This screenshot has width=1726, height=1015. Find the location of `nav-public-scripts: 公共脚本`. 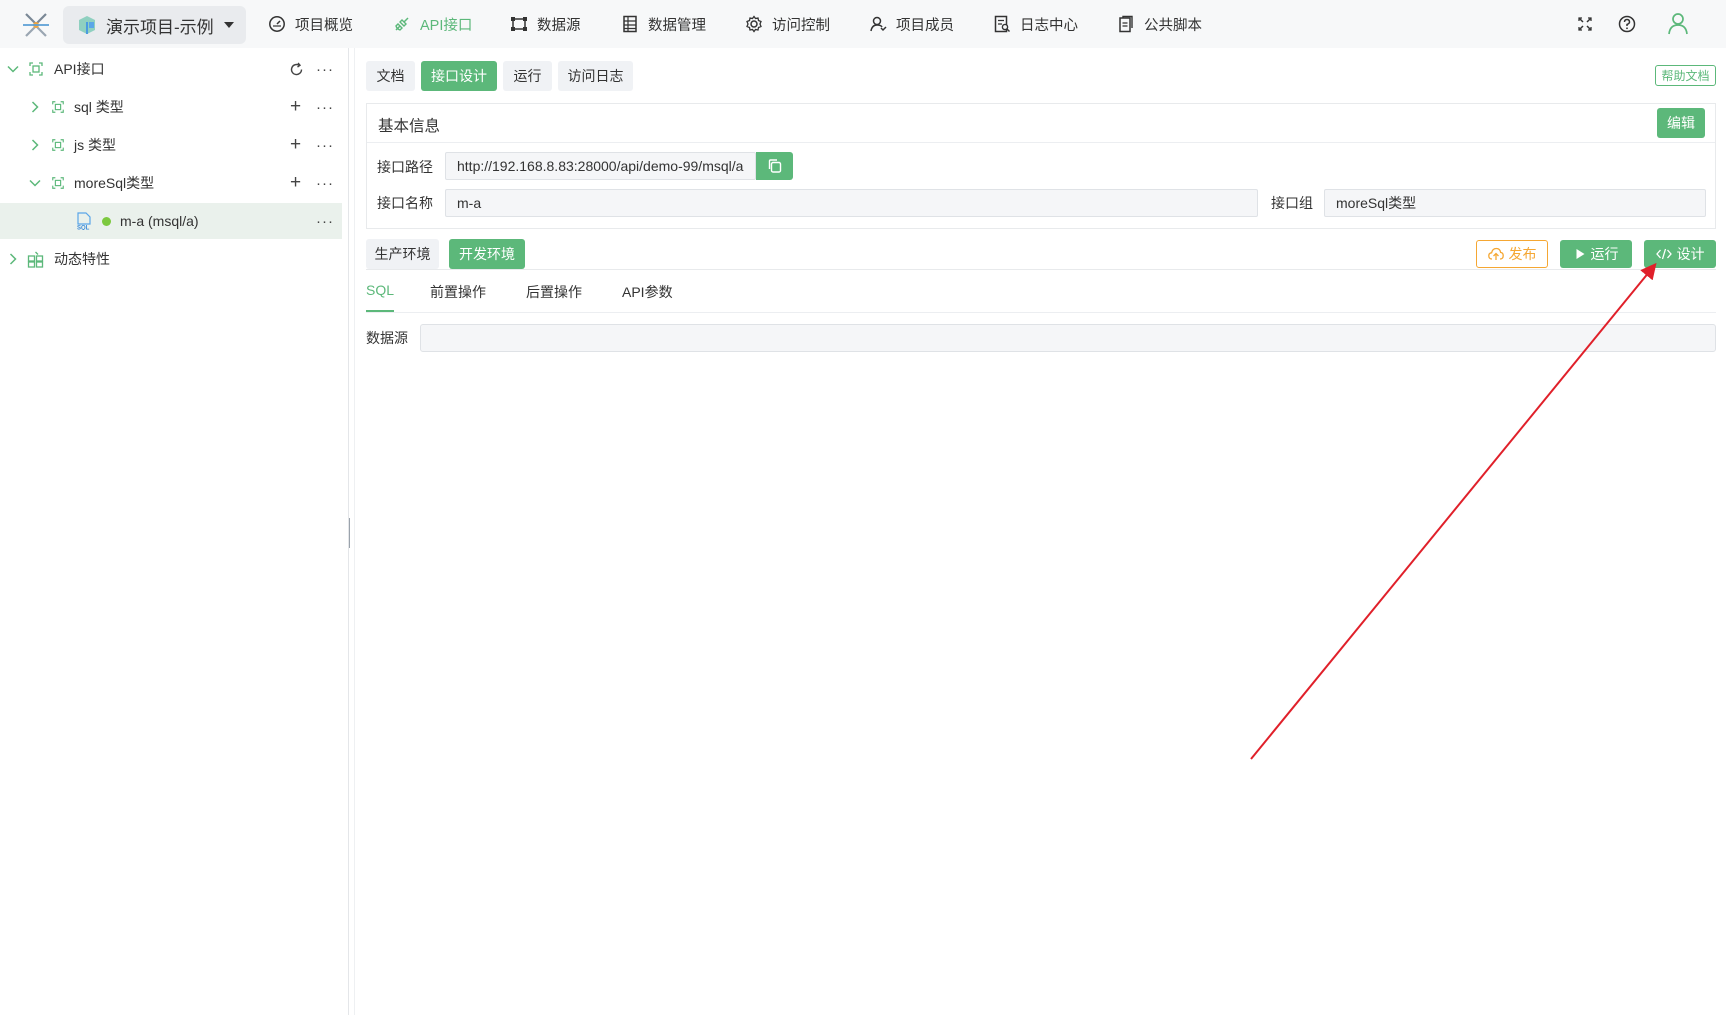

nav-public-scripts: 公共脚本 is located at coordinates (1159, 24).